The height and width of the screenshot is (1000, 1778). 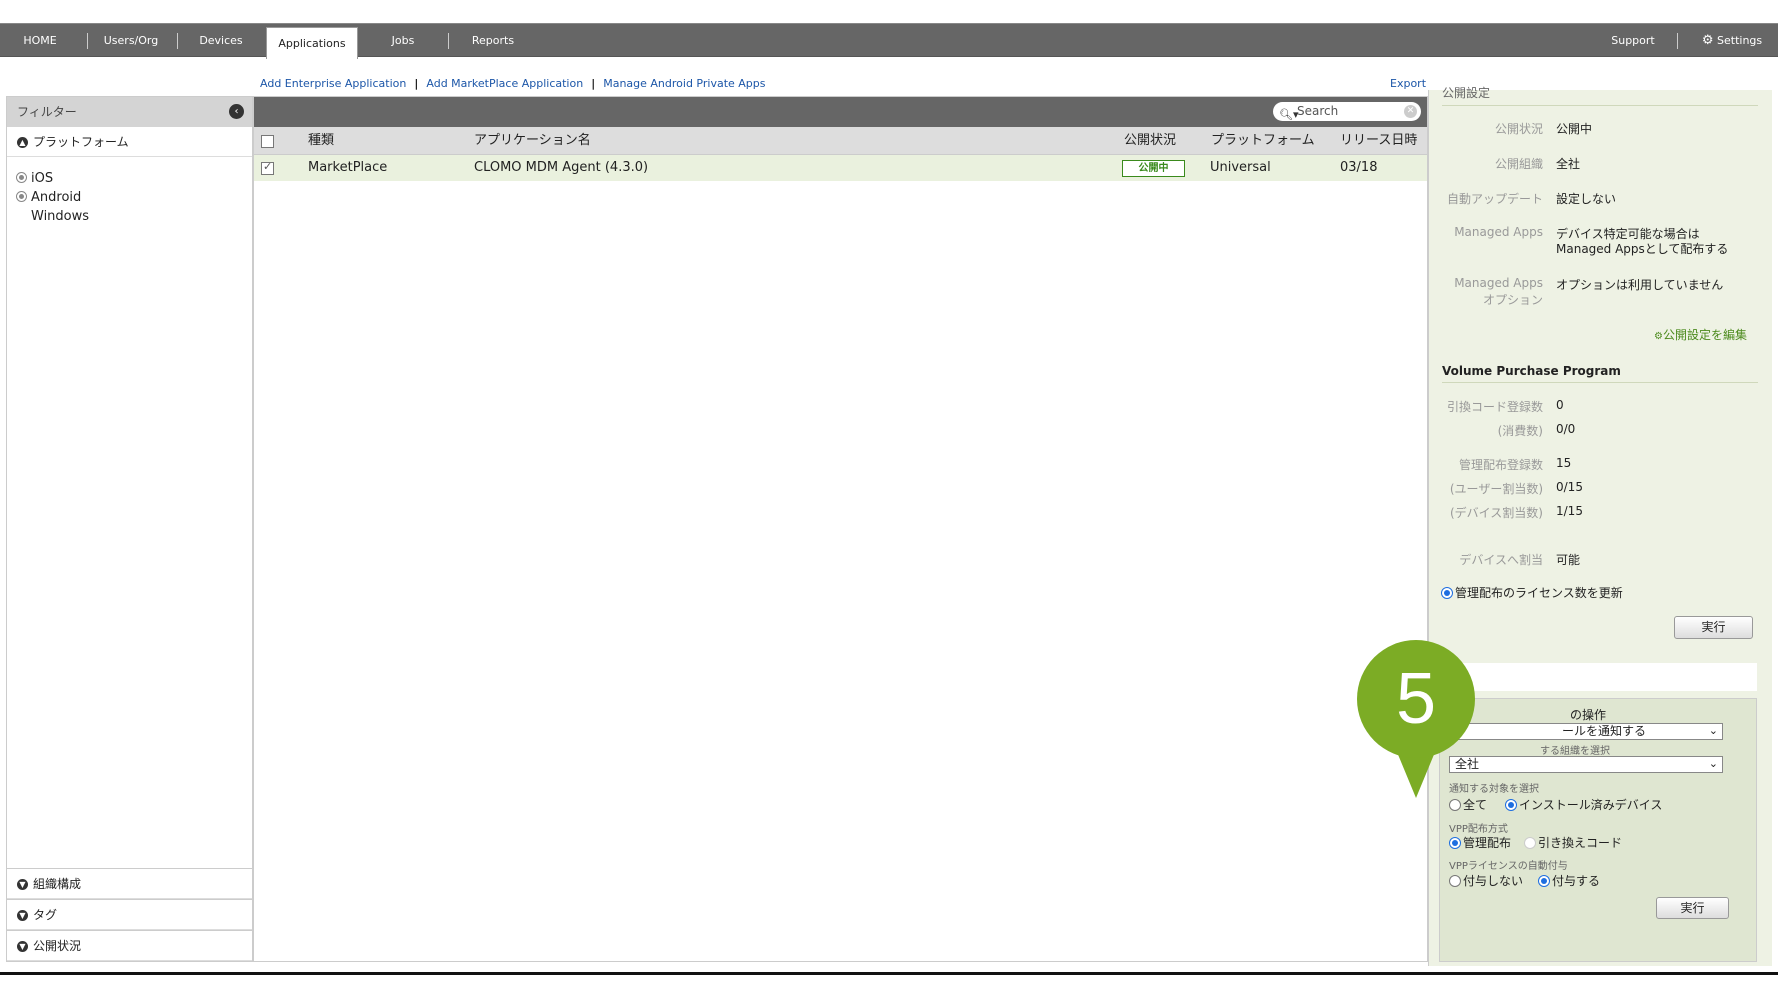 What do you see at coordinates (1486, 880) in the screenshot?
I see `assign-no-option: 付与しない` at bounding box center [1486, 880].